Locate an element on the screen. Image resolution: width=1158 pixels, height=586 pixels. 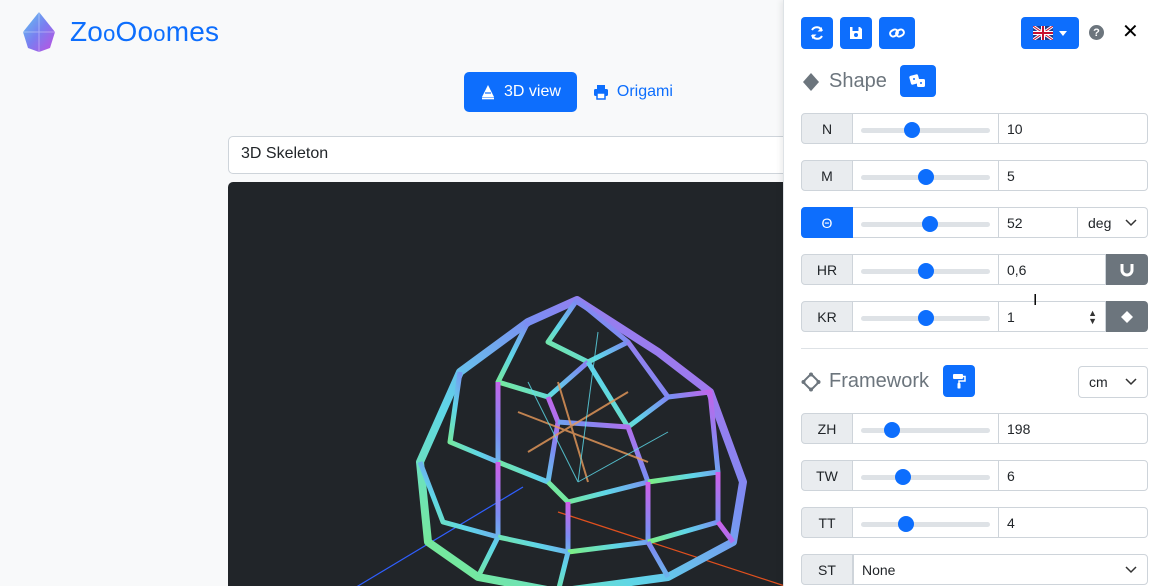
shape-param-value: 10 is located at coordinates (1073, 128).